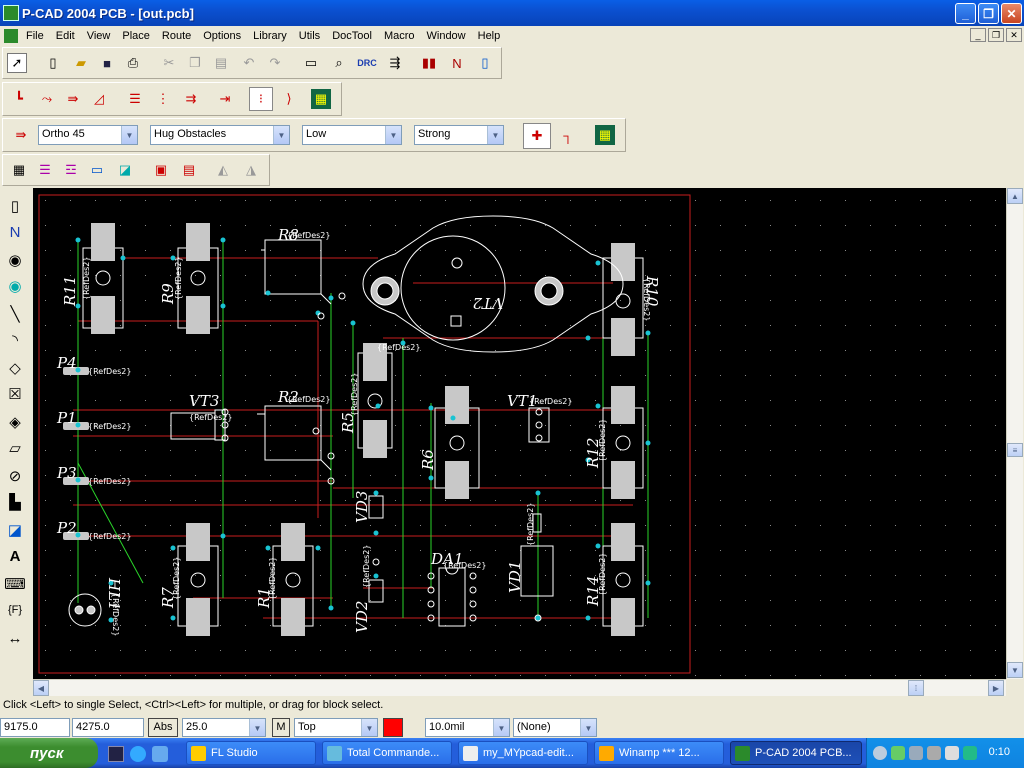 The image size is (1024, 768). Describe the element at coordinates (73, 99) in the screenshot. I see `multi-trace-icon: ⇛` at that location.